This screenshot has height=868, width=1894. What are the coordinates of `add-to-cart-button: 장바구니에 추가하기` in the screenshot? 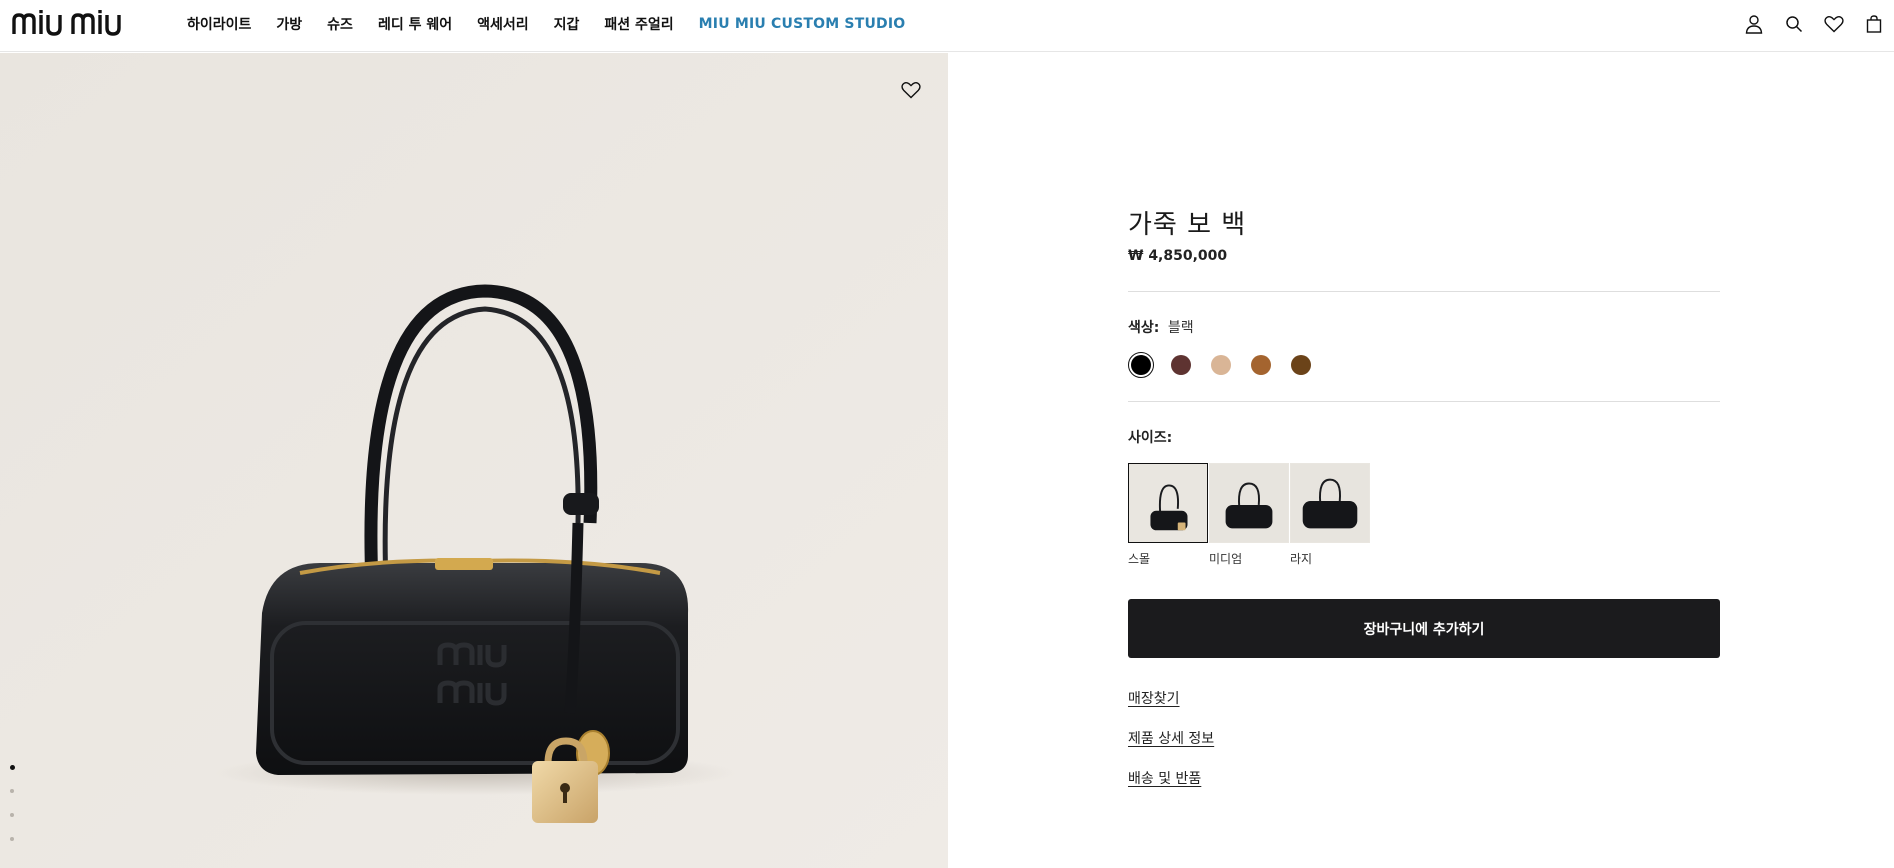 It's located at (1424, 628).